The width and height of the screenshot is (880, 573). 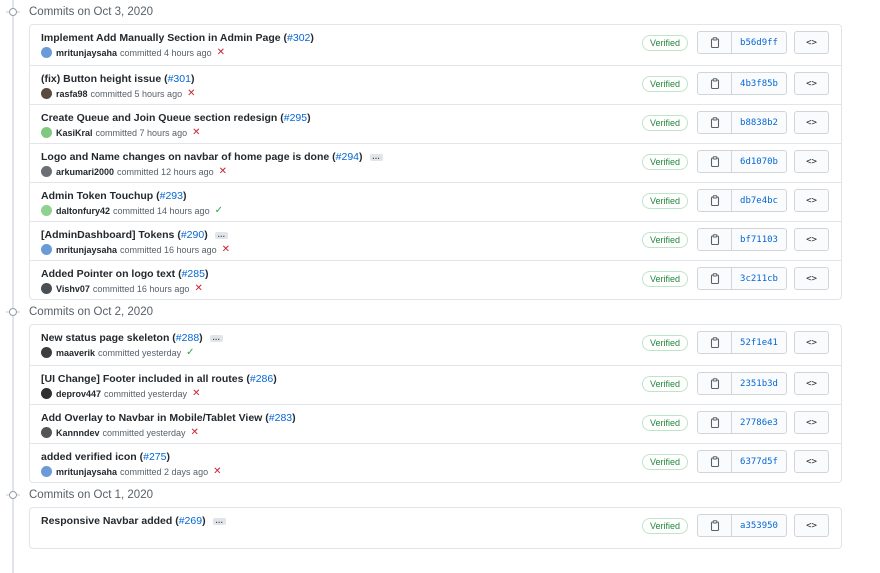 I want to click on pr-link: #285, so click(x=193, y=274).